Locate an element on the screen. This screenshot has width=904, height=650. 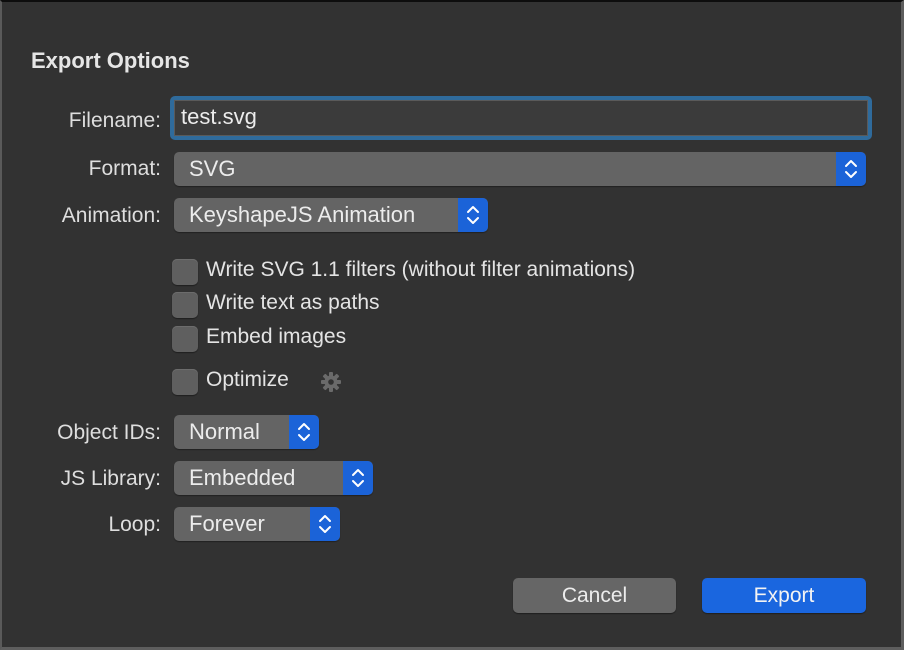
text-as-paths-checkbox is located at coordinates (185, 305).